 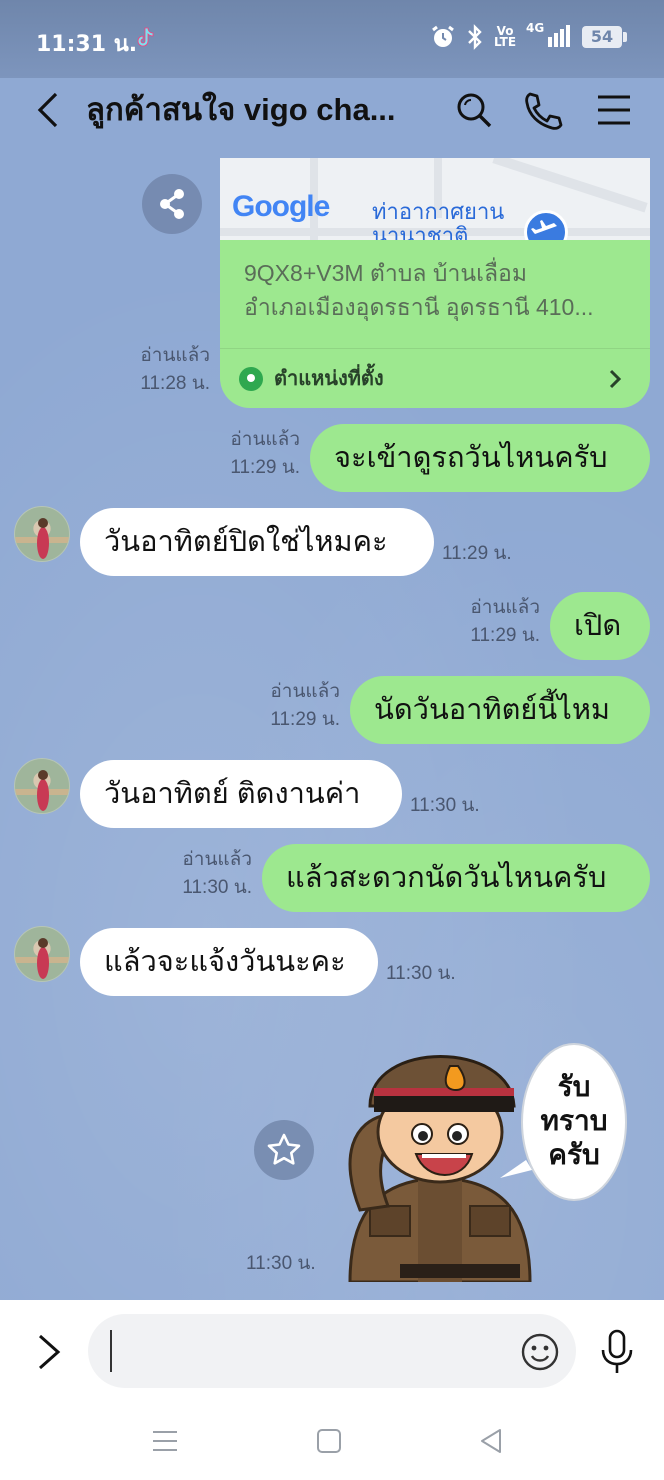 I want to click on search-icon, so click(x=474, y=110).